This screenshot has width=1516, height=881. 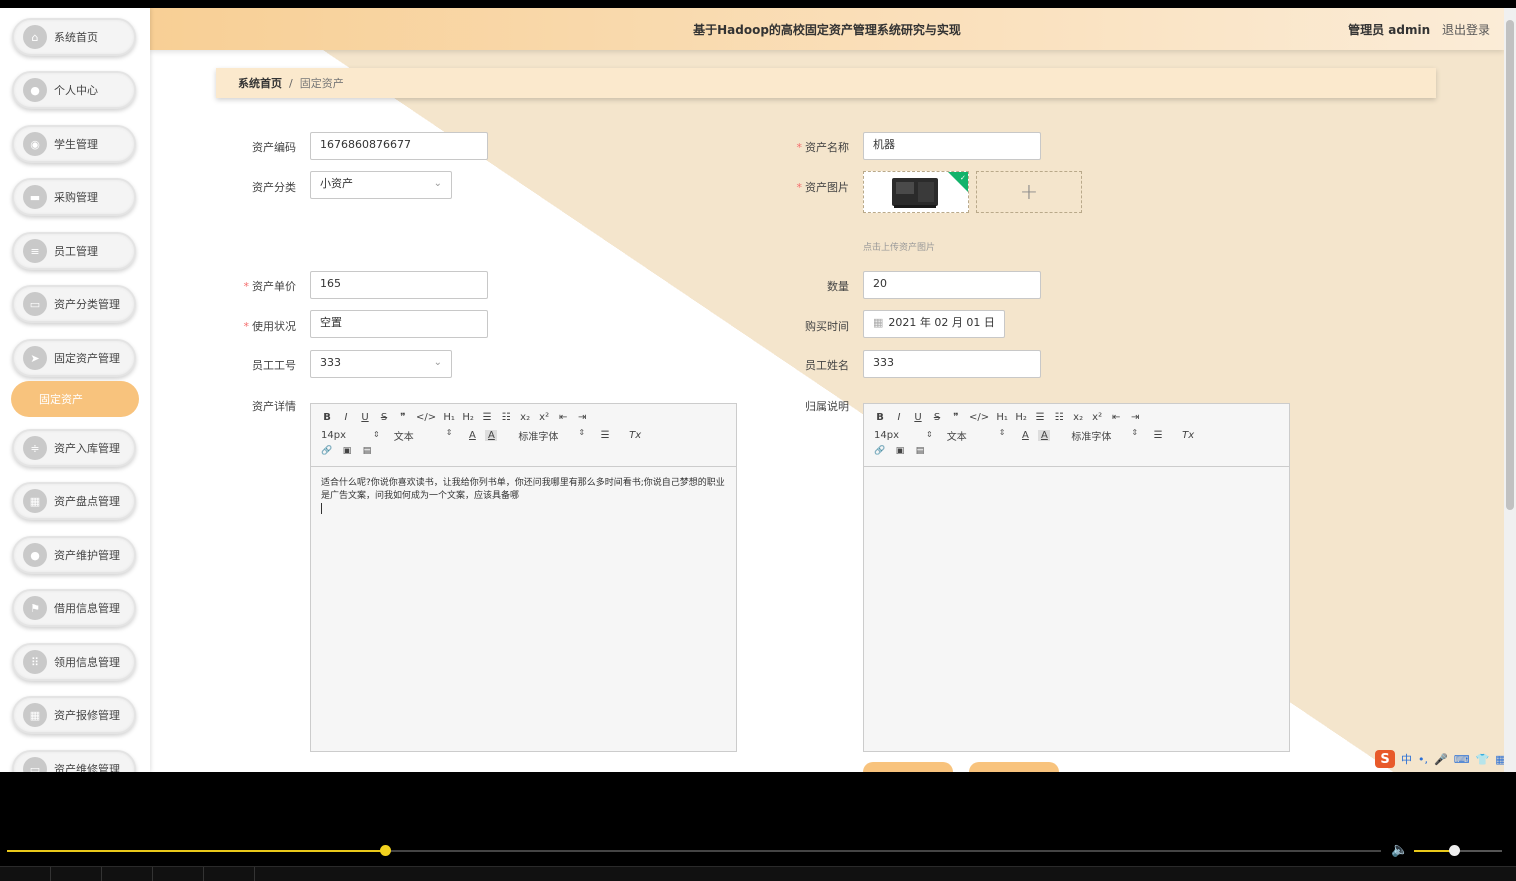 What do you see at coordinates (74, 304) in the screenshot?
I see `sidebar-item: ▭ 资产分类管理` at bounding box center [74, 304].